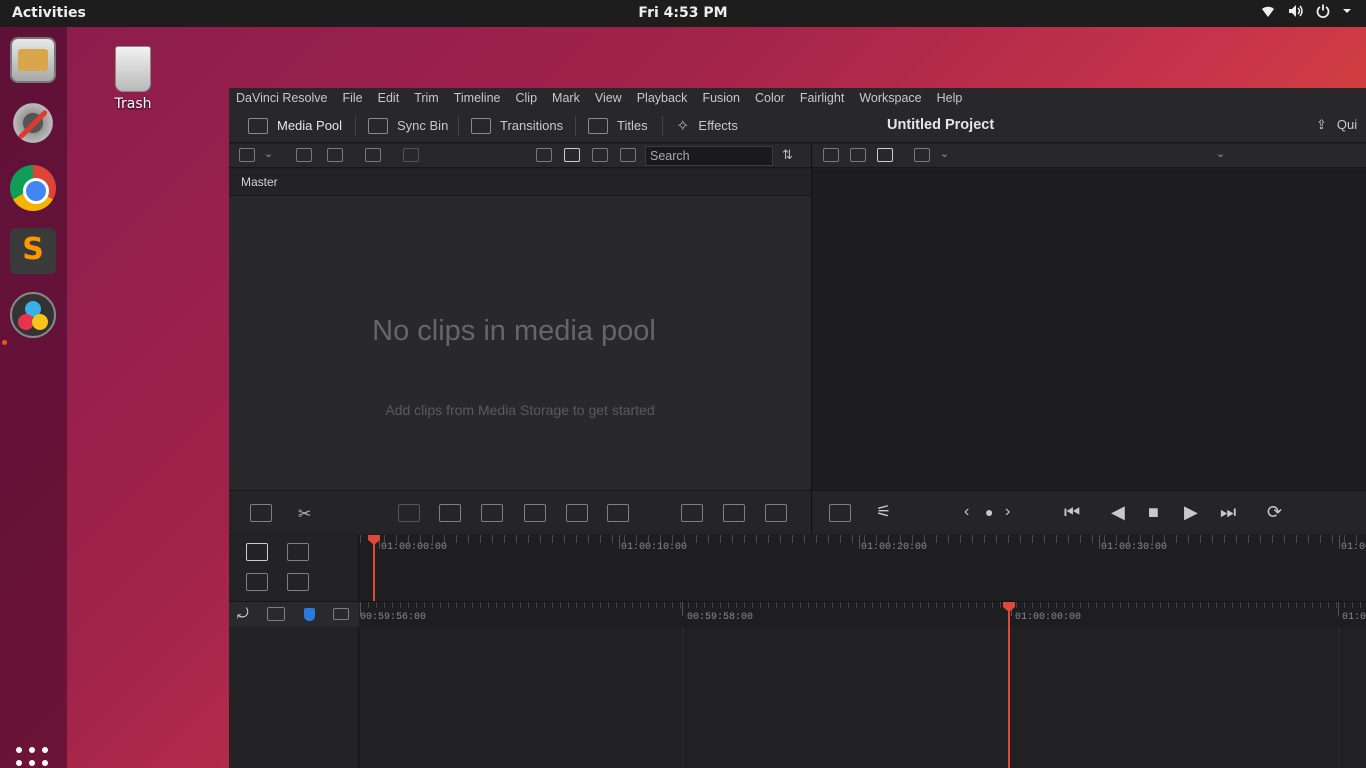  I want to click on place-on-top-icon, so click(535, 513).